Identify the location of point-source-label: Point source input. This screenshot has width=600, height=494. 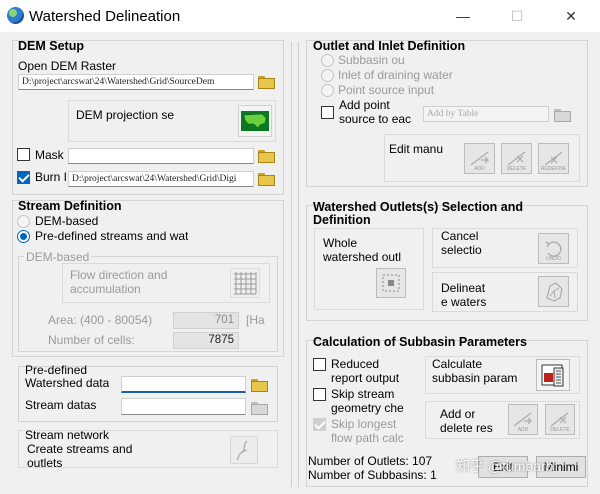
(386, 90).